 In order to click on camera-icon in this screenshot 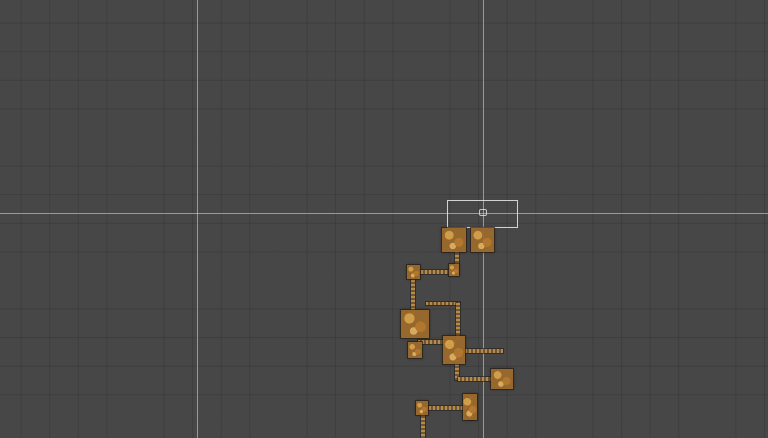, I will do `click(483, 212)`.